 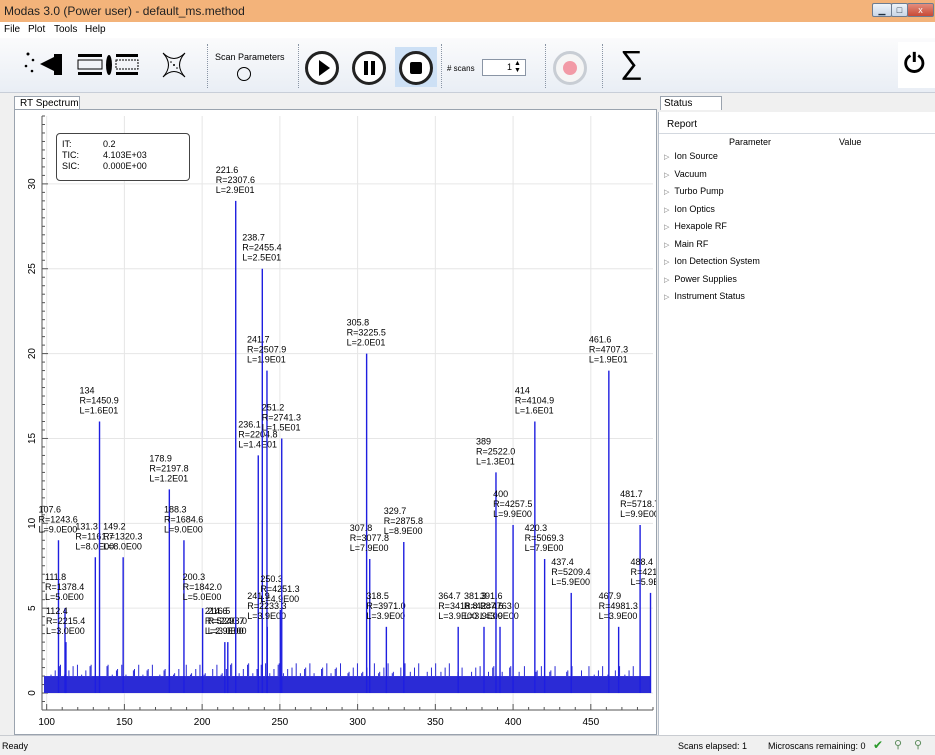 What do you see at coordinates (713, 746) in the screenshot?
I see `scans-elapsed: Scans elapsed: 1` at bounding box center [713, 746].